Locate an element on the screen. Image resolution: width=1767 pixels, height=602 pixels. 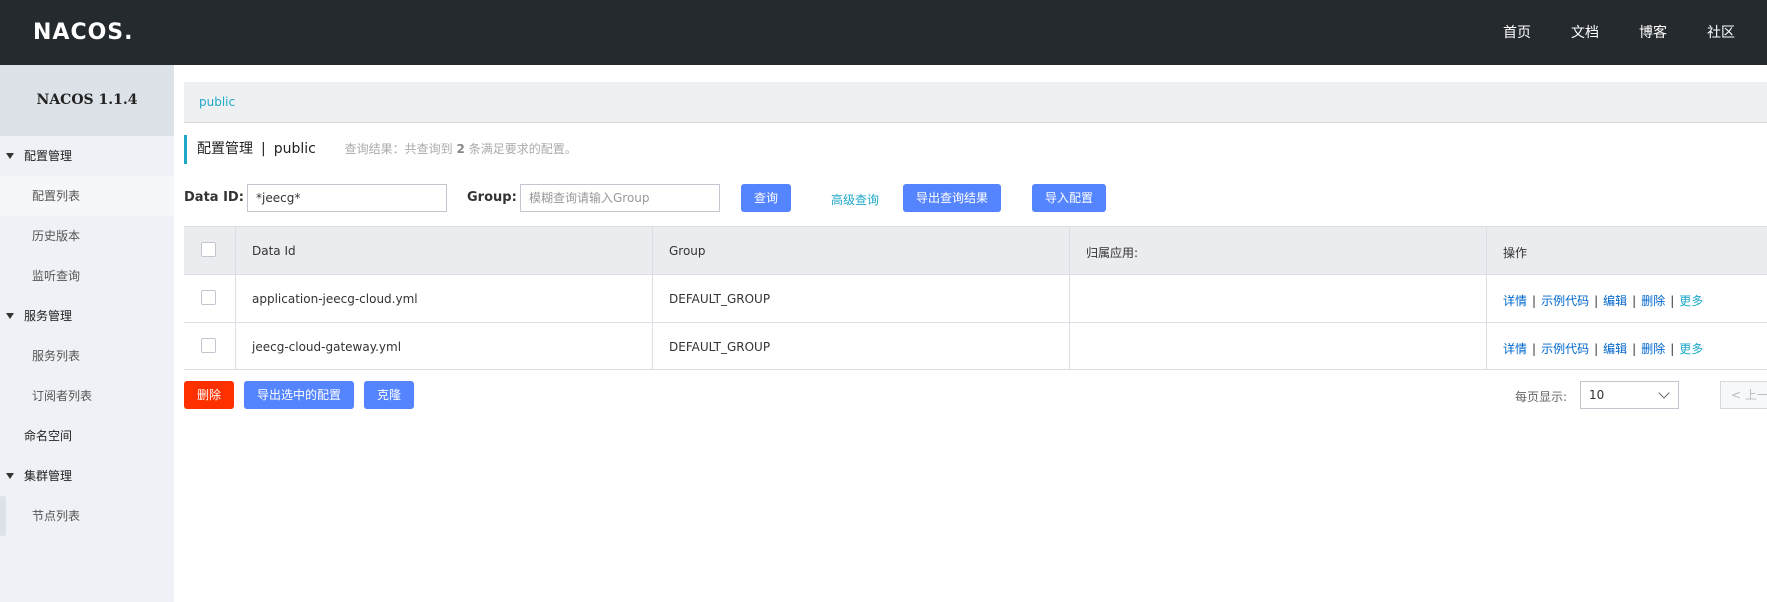
group-input: 模糊查询请输入Group is located at coordinates (620, 198).